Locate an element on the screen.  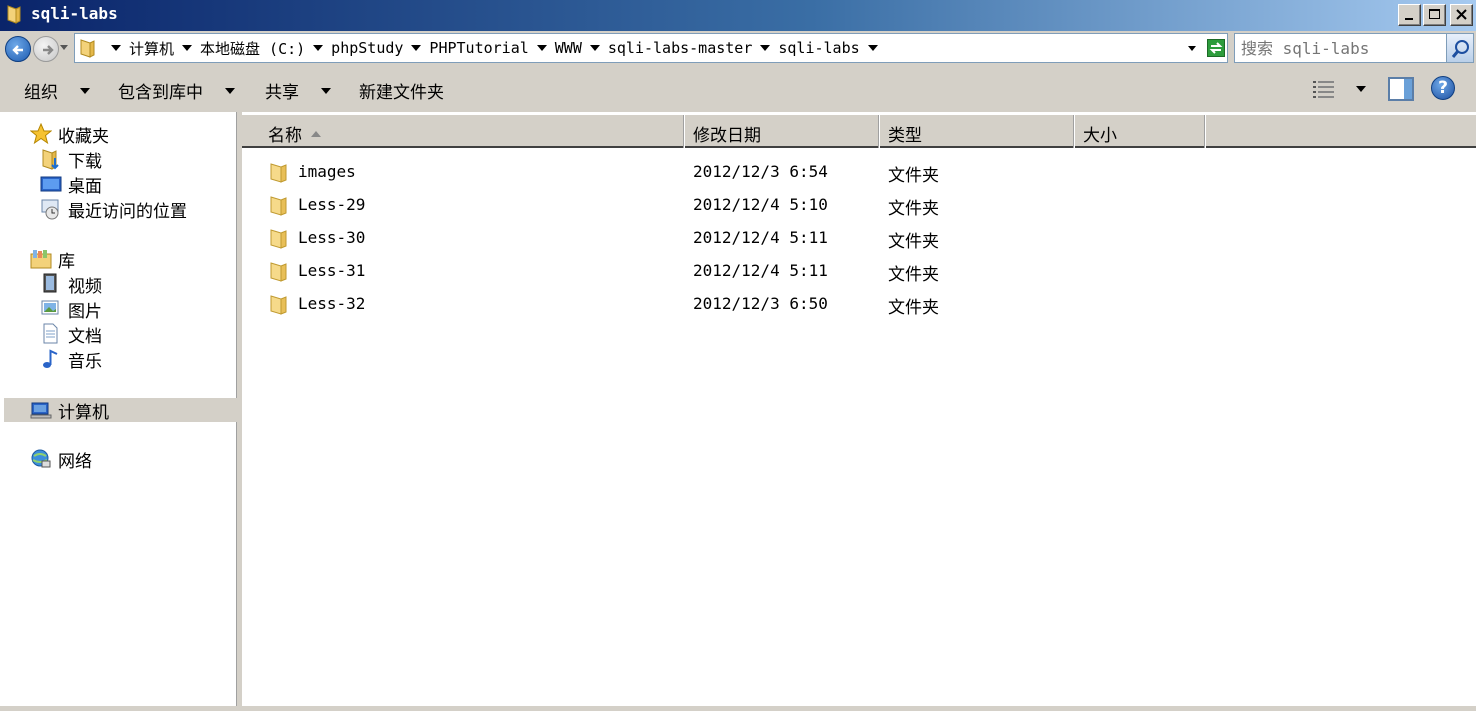
nav-favorites: 收藏夹 is located at coordinates (69, 134).